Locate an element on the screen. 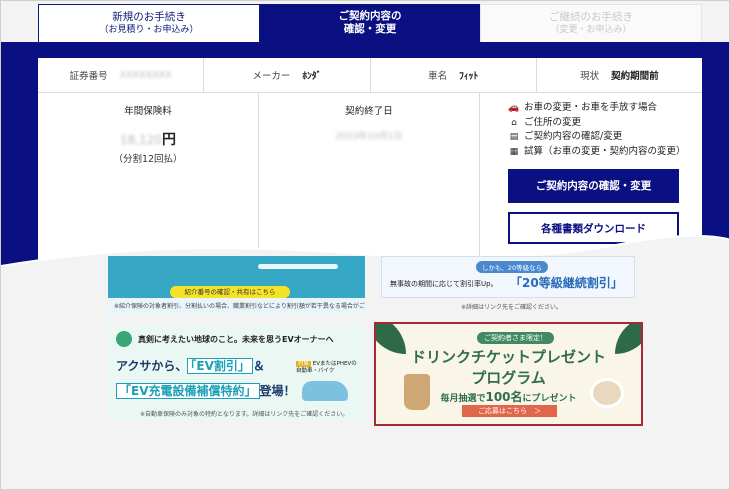 The height and width of the screenshot is (490, 730). ev-line-1: アクサから、 「EV割引」＆ is located at coordinates (190, 365).